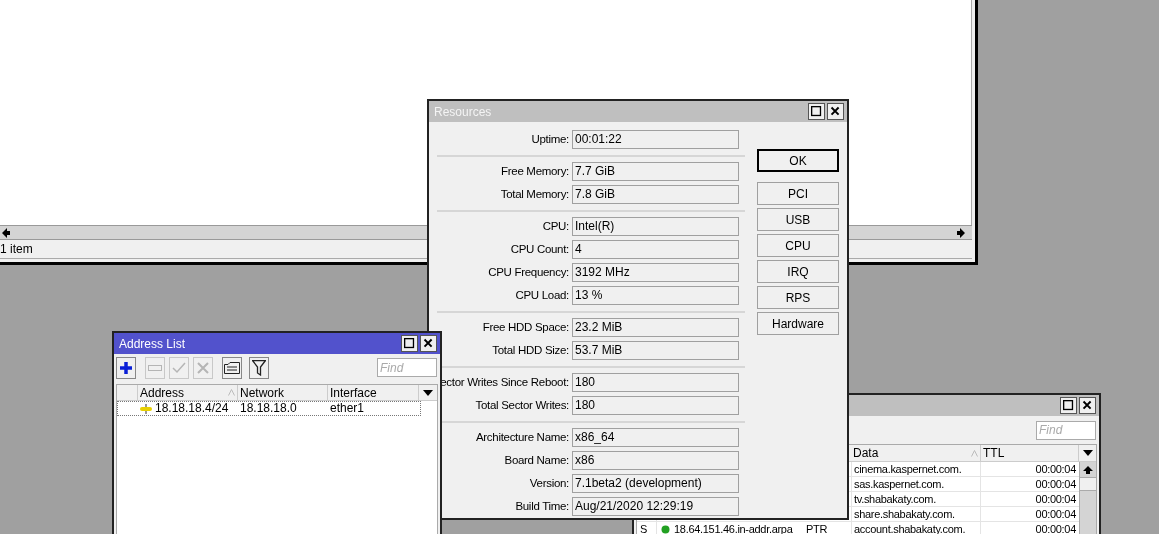 The image size is (1159, 534). Describe the element at coordinates (542, 295) in the screenshot. I see `field-label: CPU Load:` at that location.